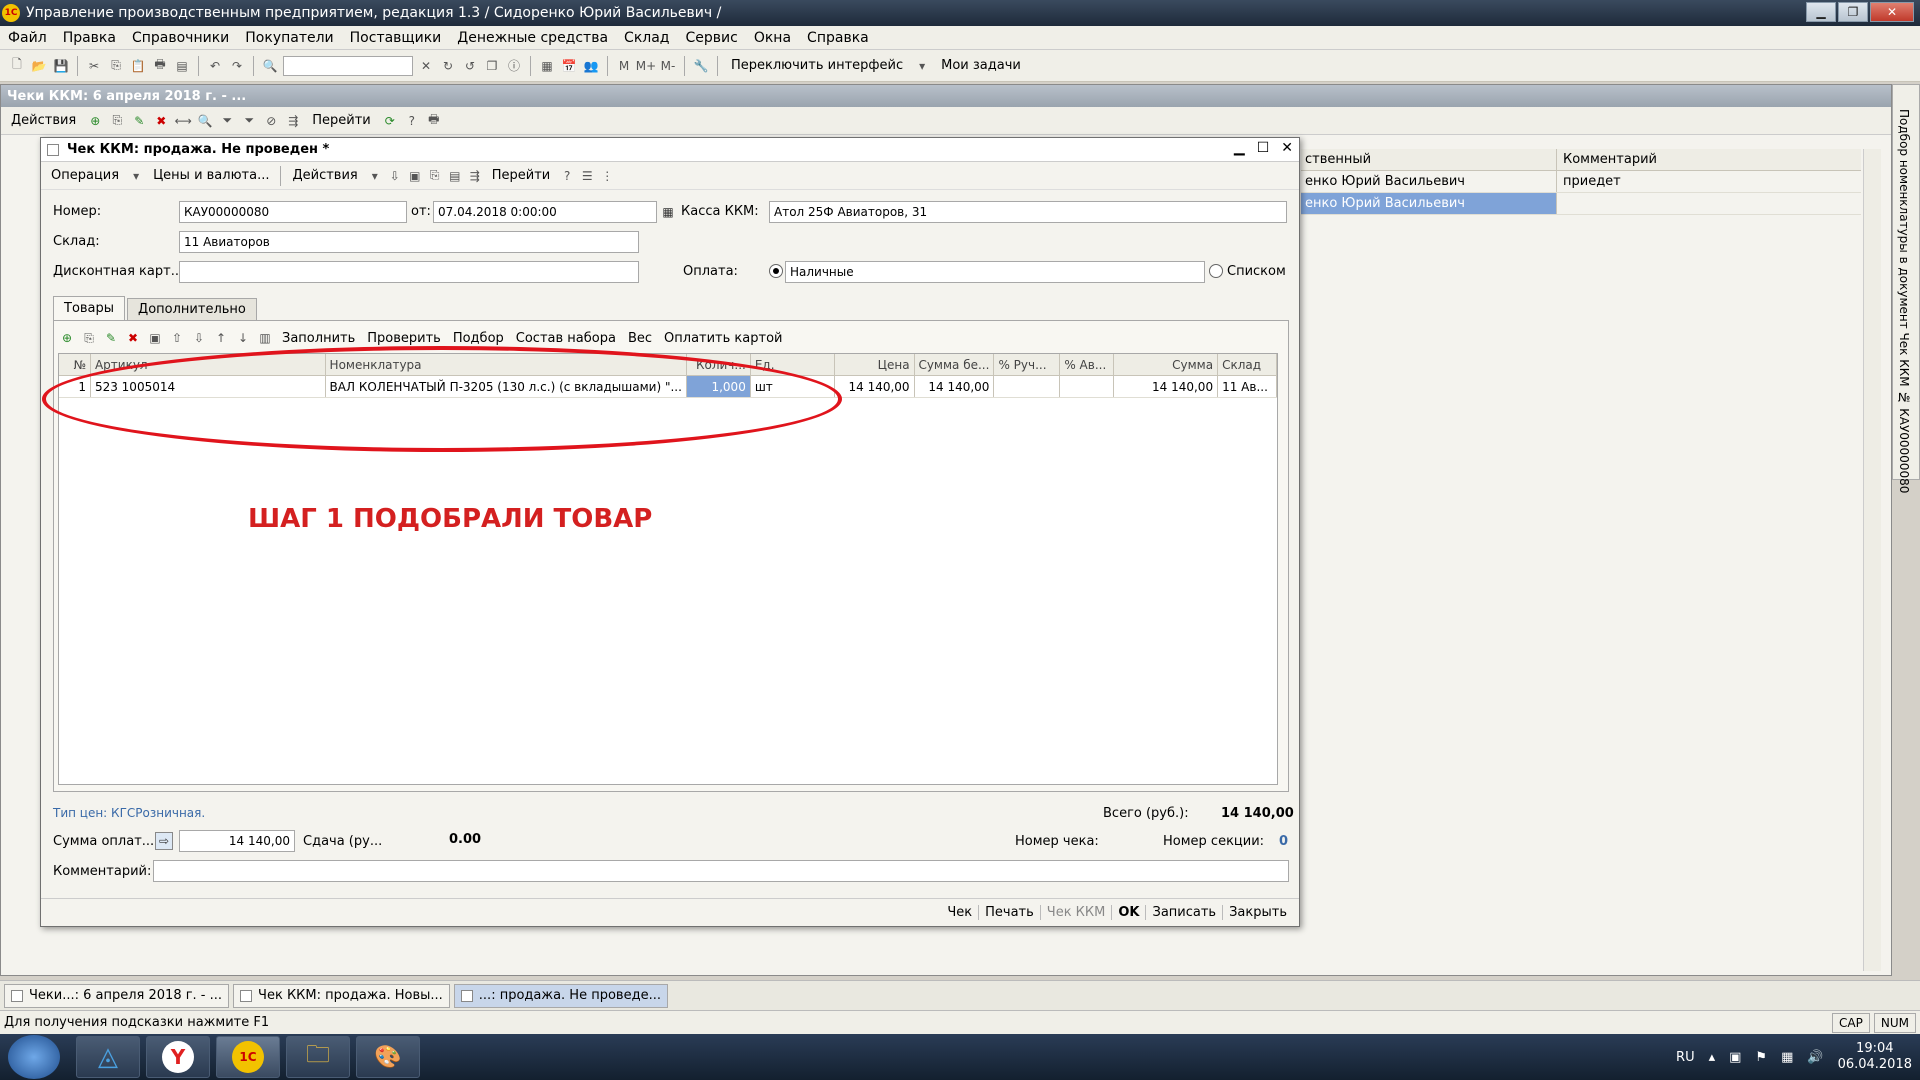 The image size is (1920, 1080). What do you see at coordinates (1872, 560) in the screenshot?
I see `checks-list-scrollbar` at bounding box center [1872, 560].